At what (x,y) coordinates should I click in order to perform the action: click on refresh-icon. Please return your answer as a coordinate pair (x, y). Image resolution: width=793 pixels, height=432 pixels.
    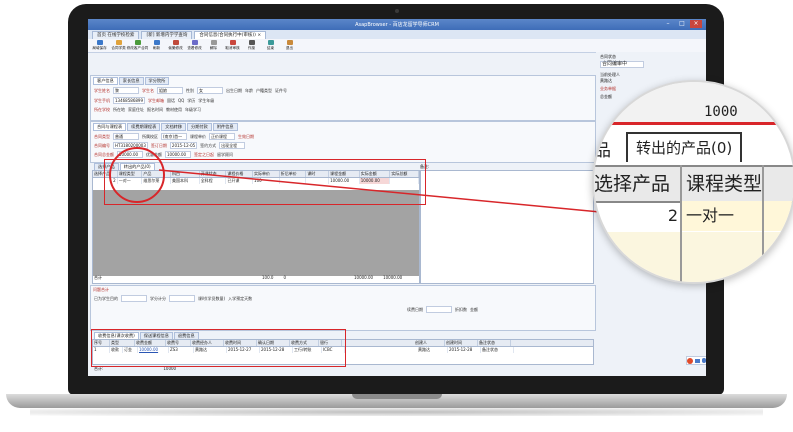
    Looking at the image, I should click on (156, 42).